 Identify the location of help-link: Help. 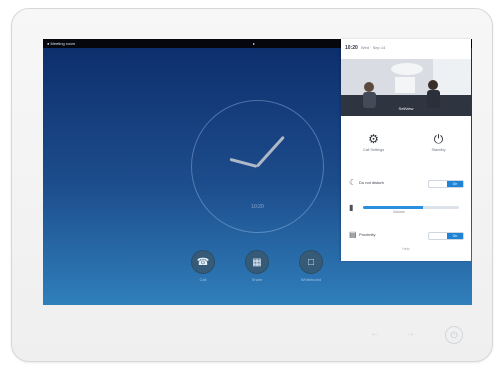
(406, 249).